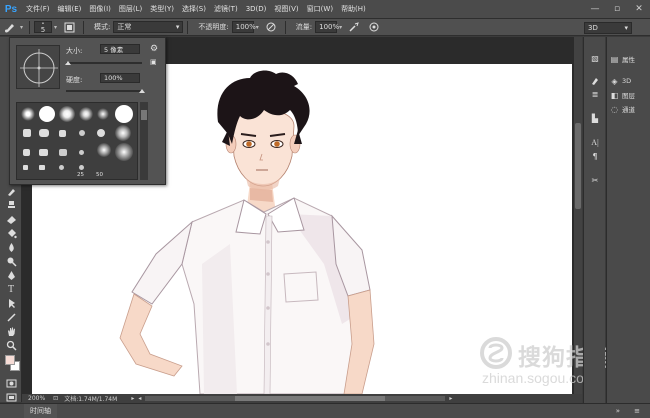 The width and height of the screenshot is (650, 418). What do you see at coordinates (617, 9) in the screenshot?
I see `restore-icon: ▫` at bounding box center [617, 9].